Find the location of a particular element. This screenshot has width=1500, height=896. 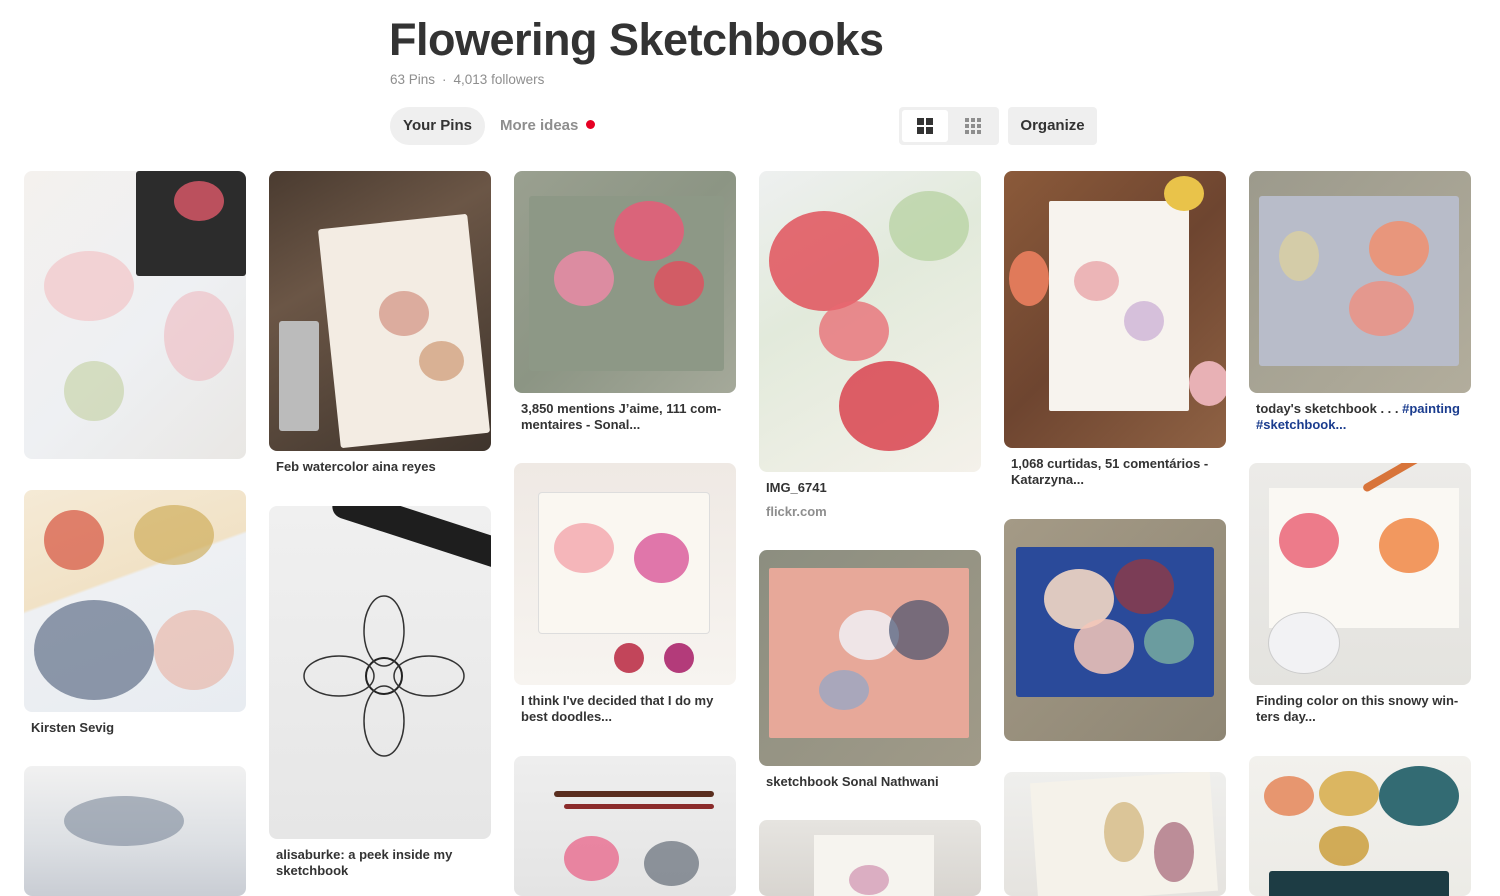

pin-card: alisaburke: a peek inside my sketchbook is located at coordinates (380, 692).